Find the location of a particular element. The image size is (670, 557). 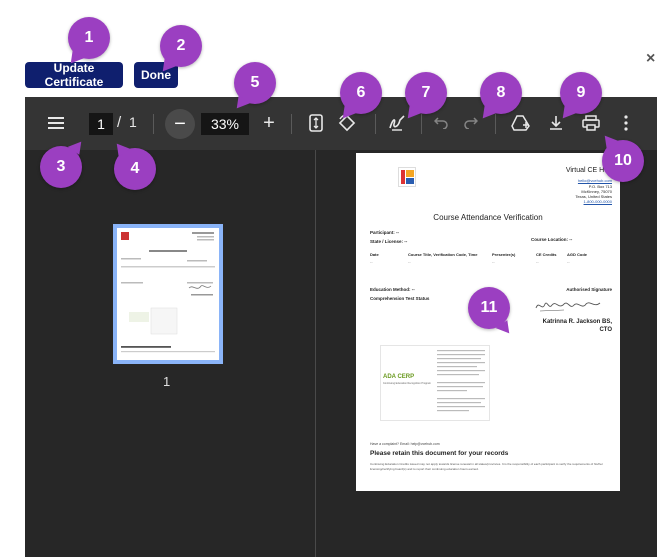

cell-agd-code: -- is located at coordinates (568, 261).